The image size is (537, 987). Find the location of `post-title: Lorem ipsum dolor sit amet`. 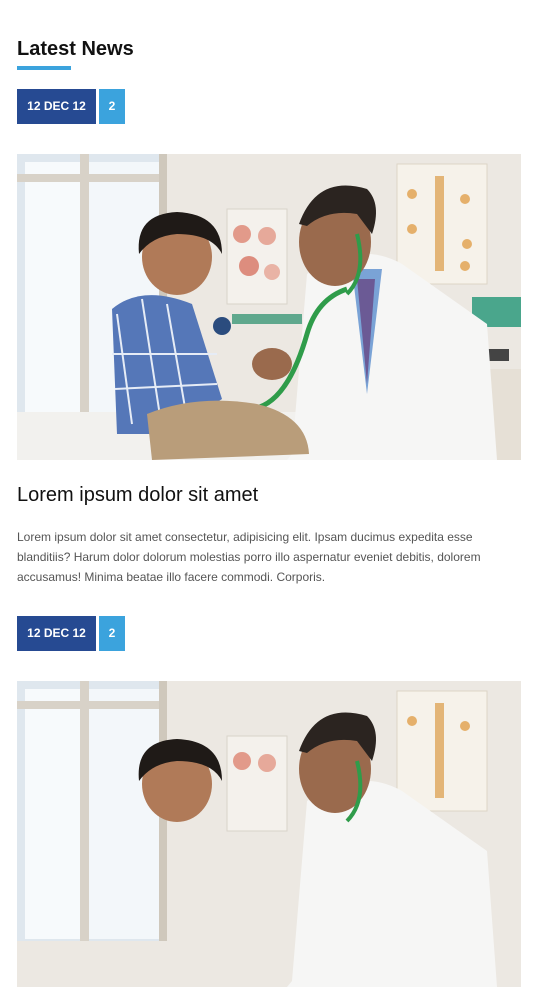

post-title: Lorem ipsum dolor sit amet is located at coordinates (137, 495).